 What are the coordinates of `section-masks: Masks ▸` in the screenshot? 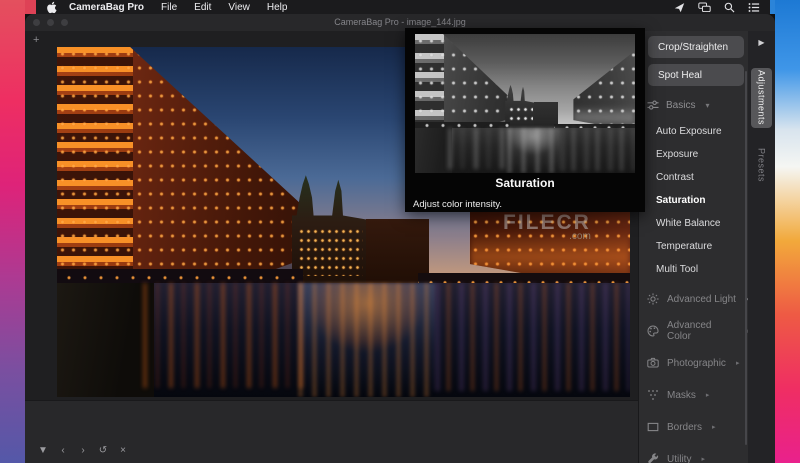 It's located at (695, 395).